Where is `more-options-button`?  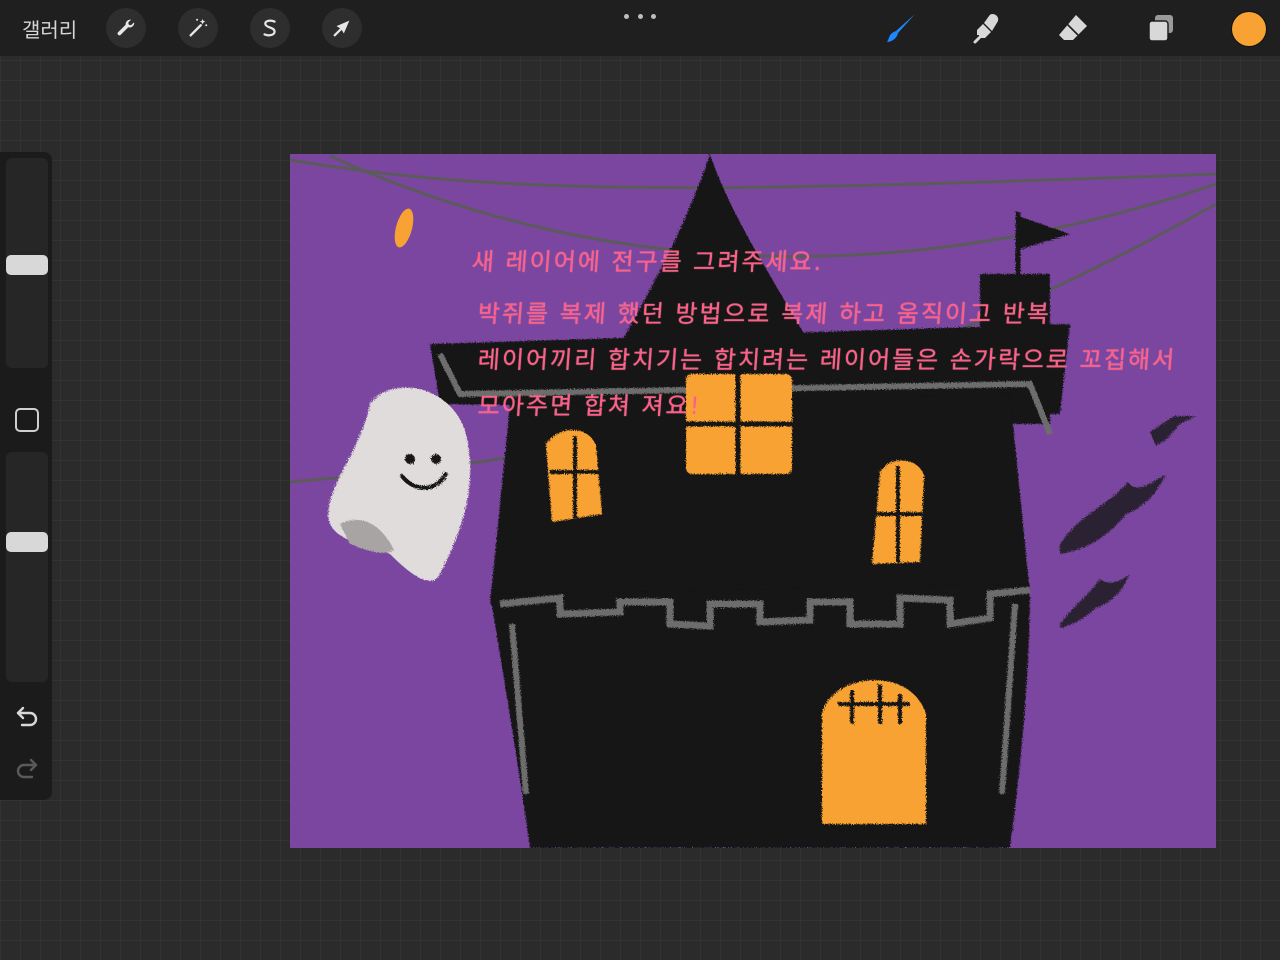 more-options-button is located at coordinates (640, 16).